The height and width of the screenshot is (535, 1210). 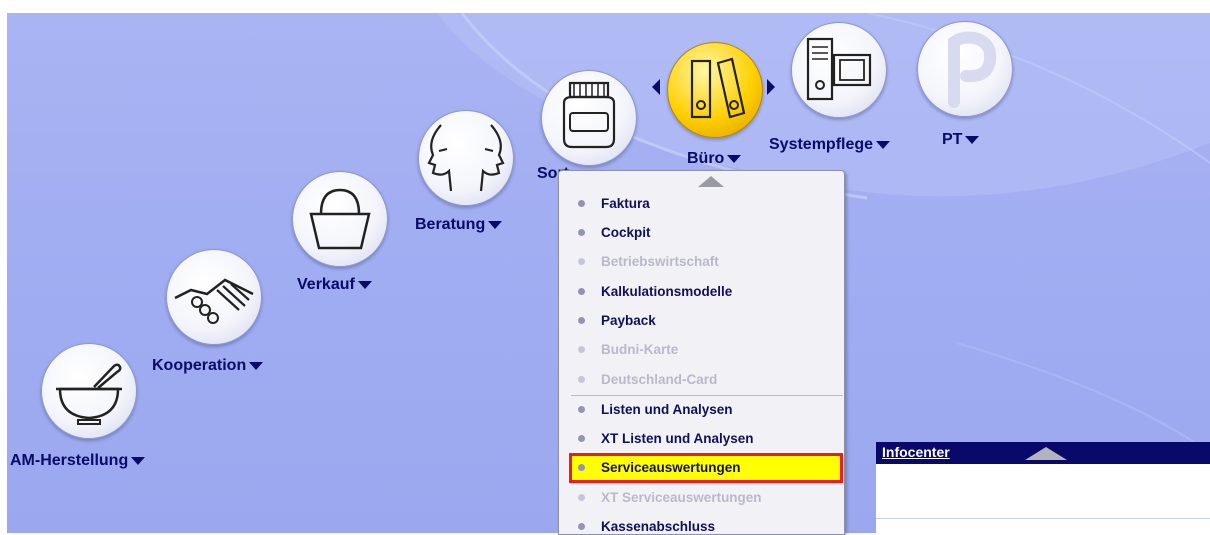 What do you see at coordinates (1043, 518) in the screenshot?
I see `divider` at bounding box center [1043, 518].